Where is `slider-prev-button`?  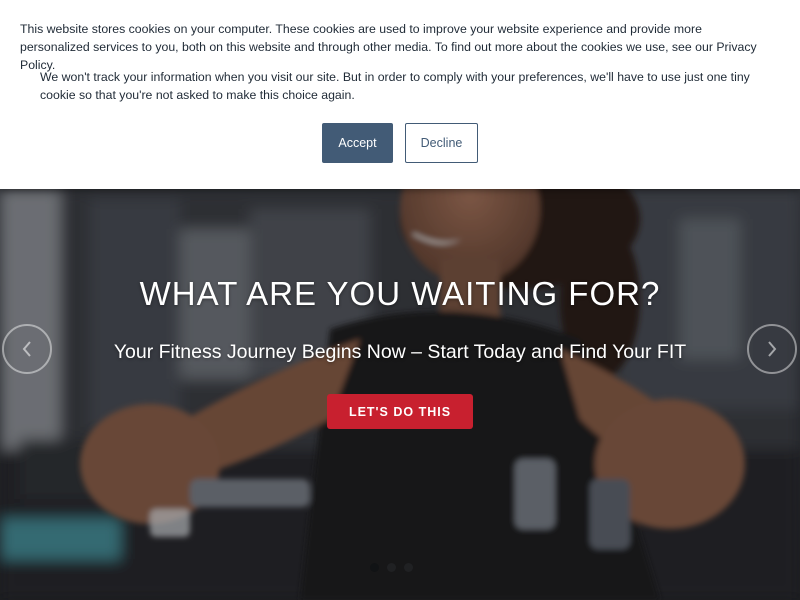 slider-prev-button is located at coordinates (27, 349).